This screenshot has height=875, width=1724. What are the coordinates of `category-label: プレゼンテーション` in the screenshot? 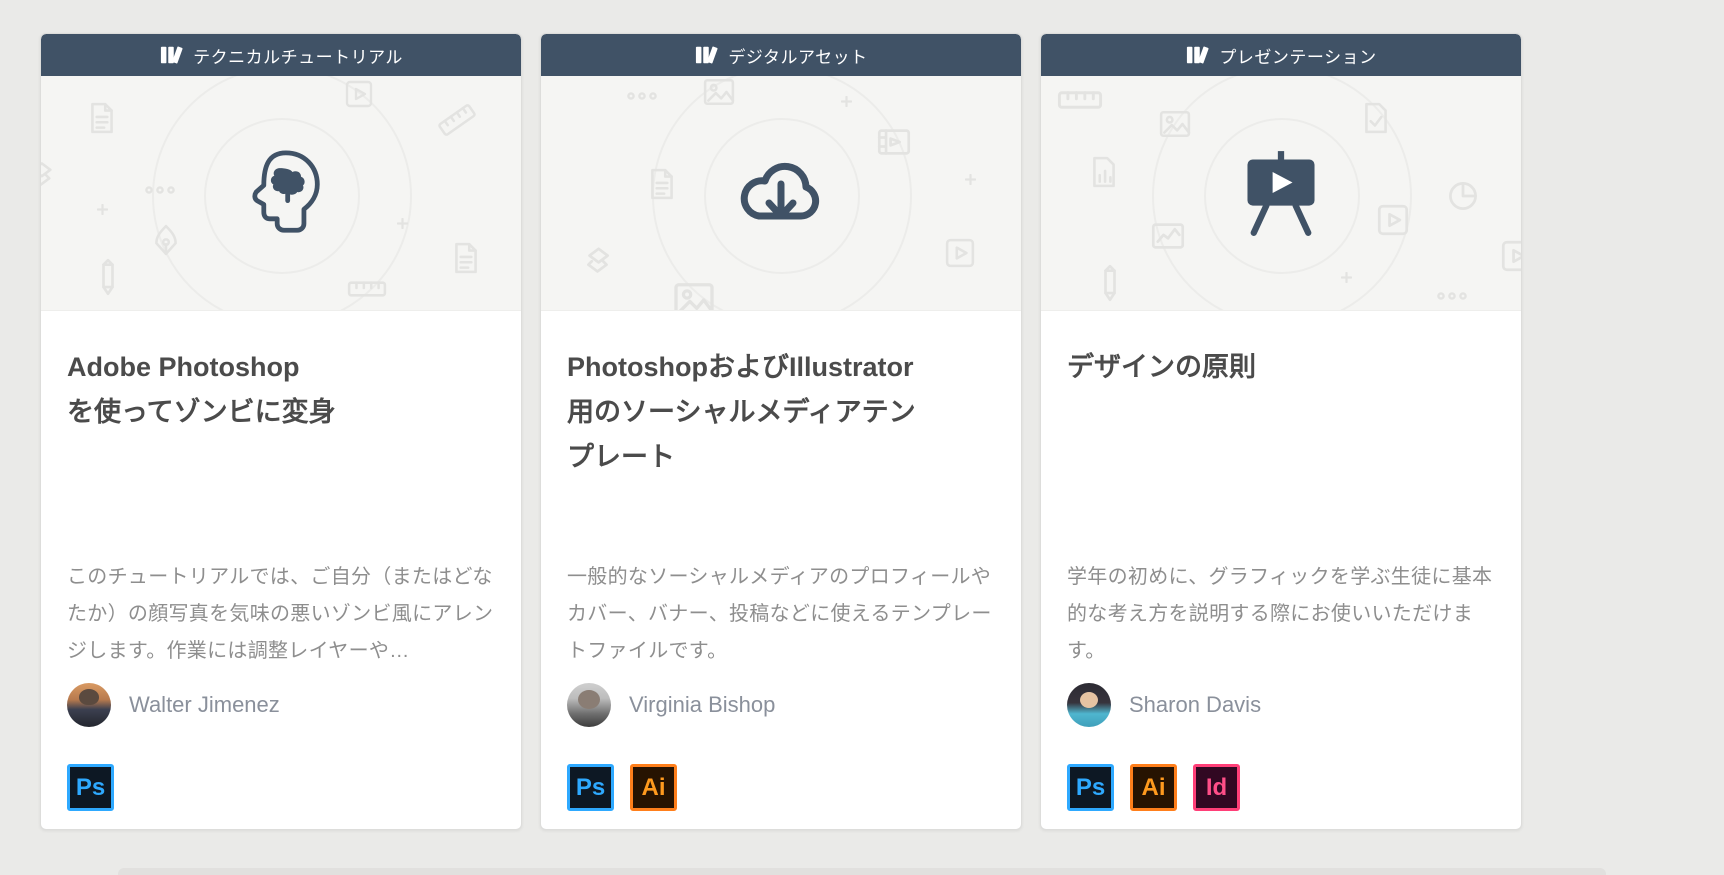 It's located at (1298, 57).